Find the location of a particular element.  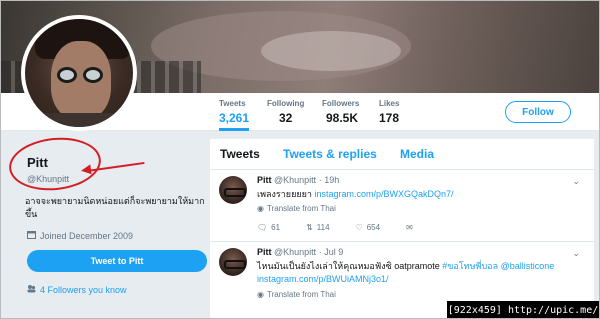

timeline-tabs: Tweets Tweets & replies Media is located at coordinates (402, 154).